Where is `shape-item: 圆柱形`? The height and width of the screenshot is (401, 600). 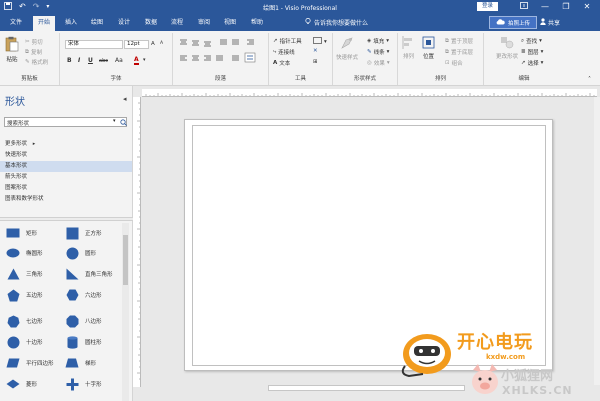 shape-item: 圆柱形 is located at coordinates (83, 342).